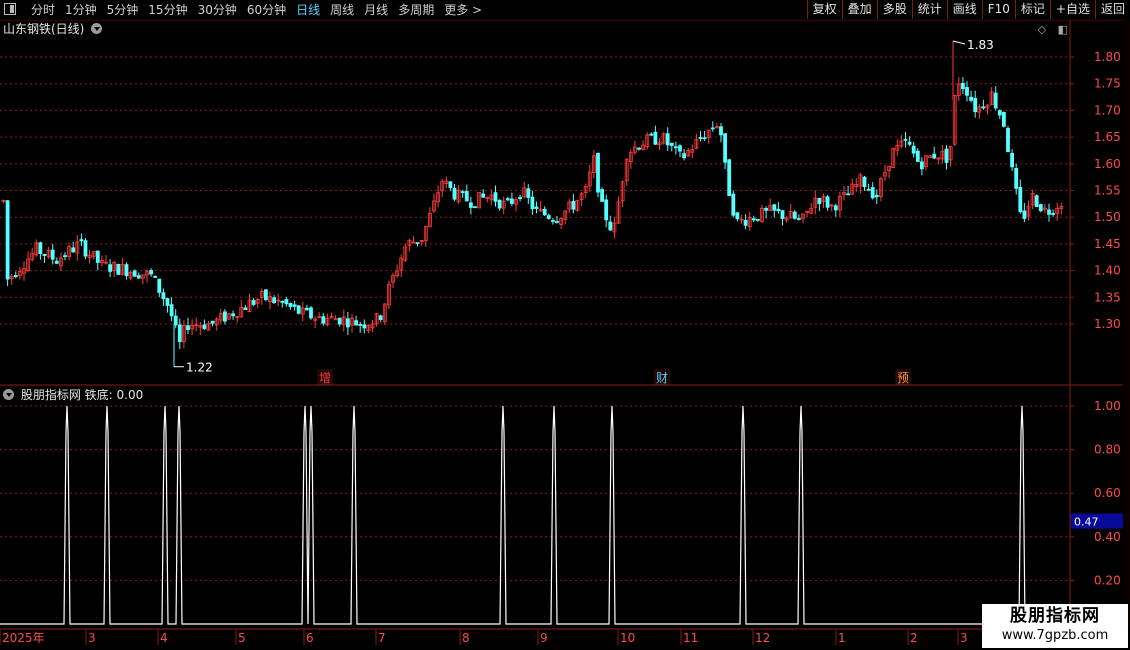 The image size is (1130, 650). I want to click on indicator-tick-label: 1.00, so click(1107, 406).